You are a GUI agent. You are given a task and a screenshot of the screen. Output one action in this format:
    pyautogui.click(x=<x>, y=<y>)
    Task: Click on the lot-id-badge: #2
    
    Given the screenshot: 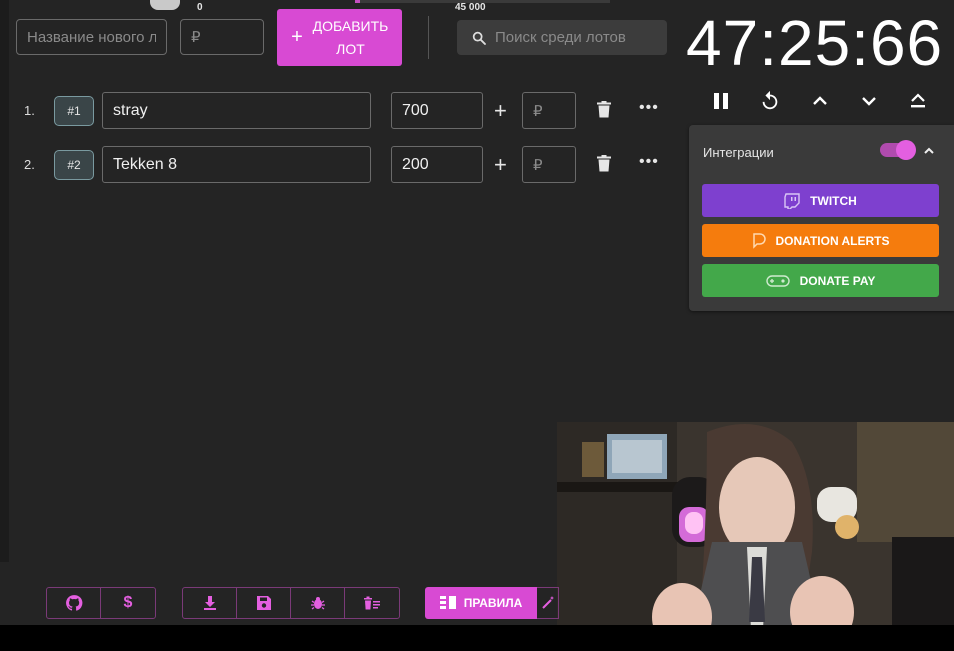 What is the action you would take?
    pyautogui.click(x=74, y=165)
    